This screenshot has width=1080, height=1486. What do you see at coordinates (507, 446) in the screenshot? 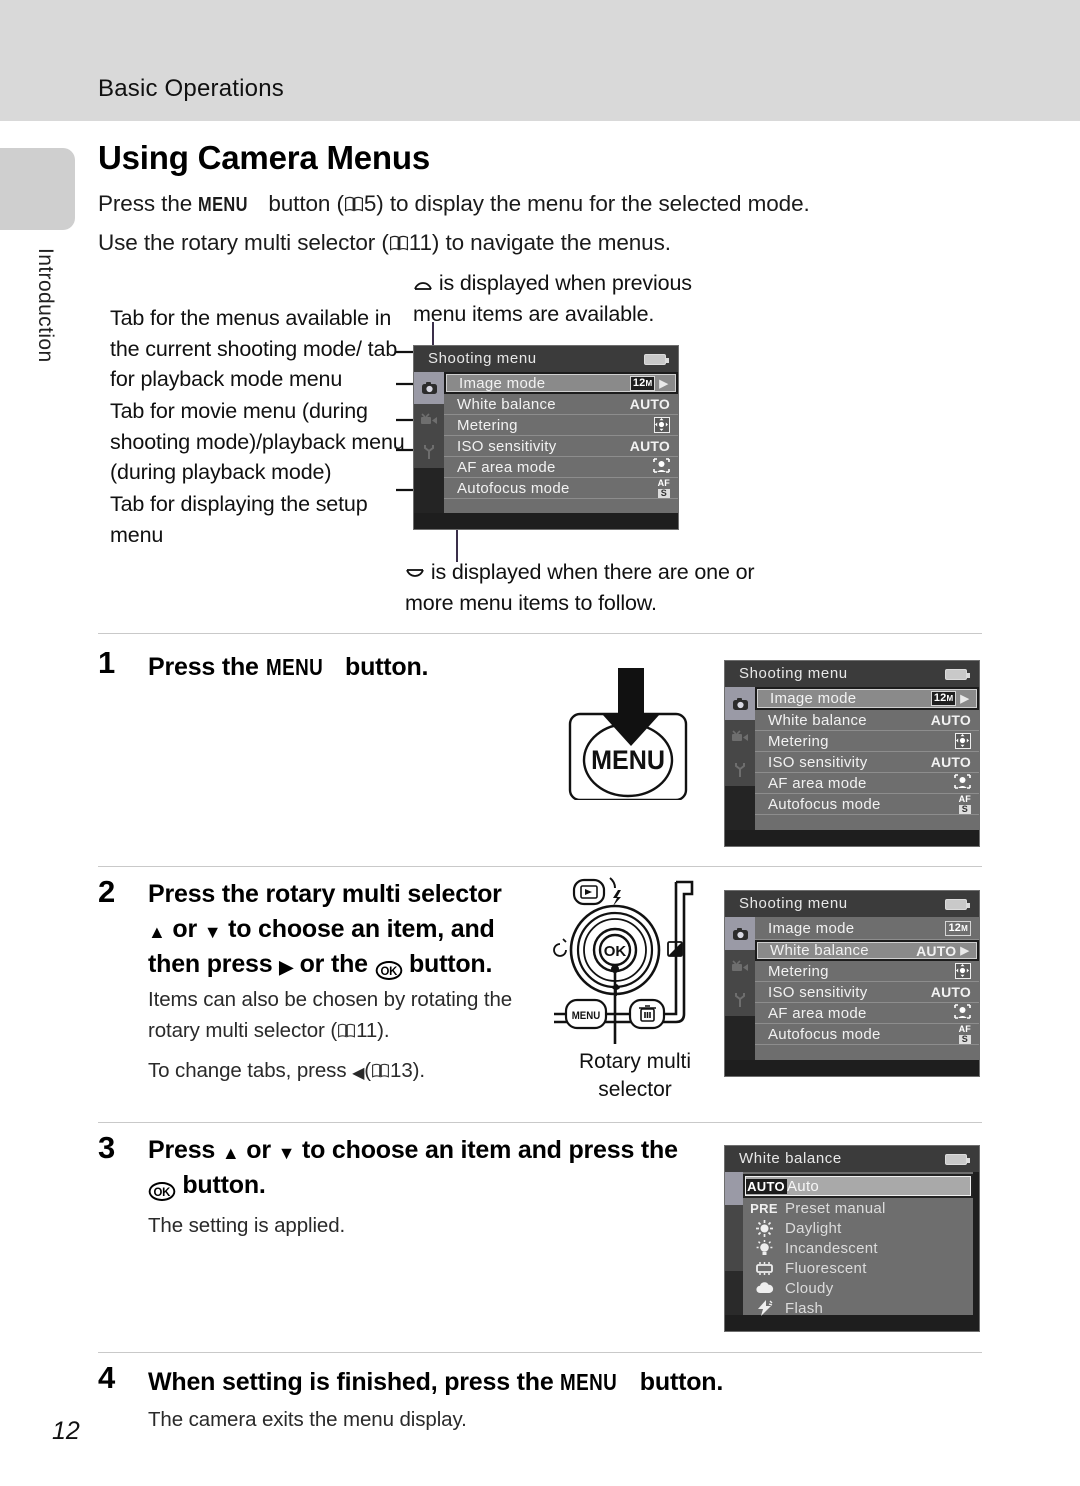
I see `menu-row-label: ISO sensitivity` at bounding box center [507, 446].